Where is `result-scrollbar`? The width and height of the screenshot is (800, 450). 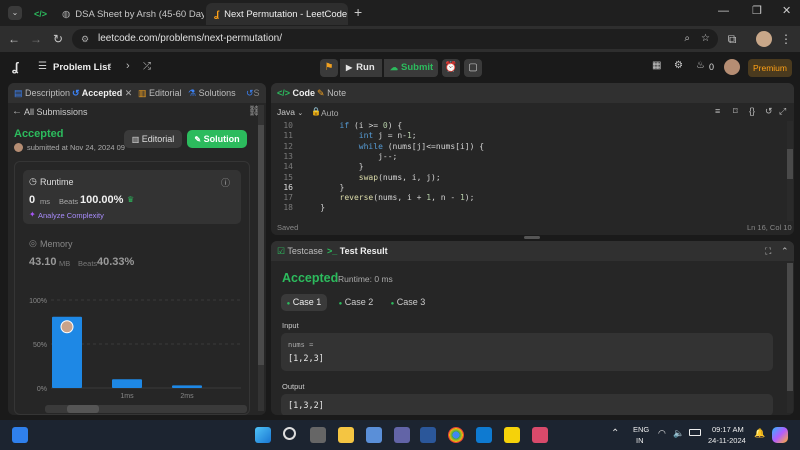
result-scrollbar is located at coordinates (790, 338).